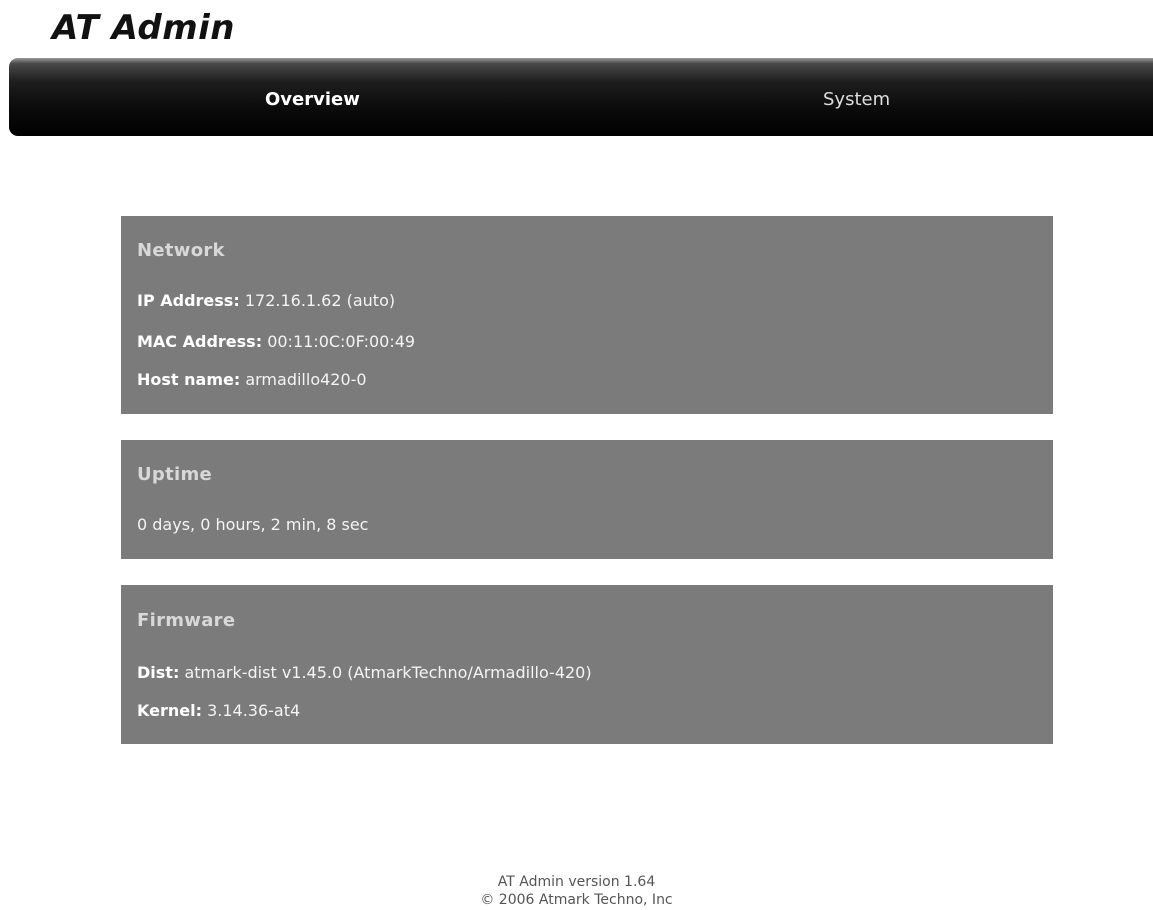 This screenshot has height=910, width=1153. Describe the element at coordinates (581, 97) in the screenshot. I see `nav-bar: Overview System` at that location.